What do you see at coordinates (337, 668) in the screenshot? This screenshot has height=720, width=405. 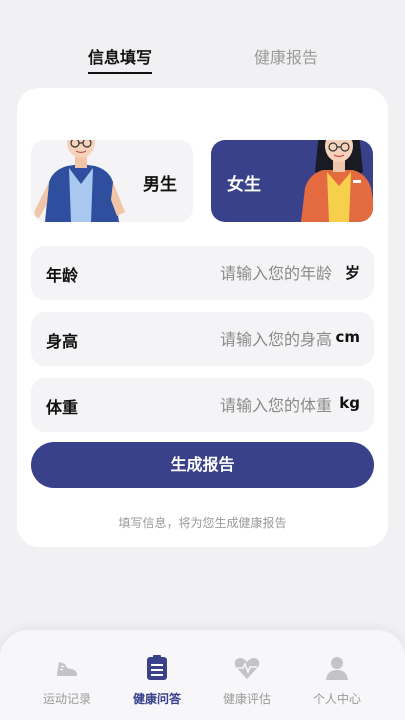 I see `person-icon` at bounding box center [337, 668].